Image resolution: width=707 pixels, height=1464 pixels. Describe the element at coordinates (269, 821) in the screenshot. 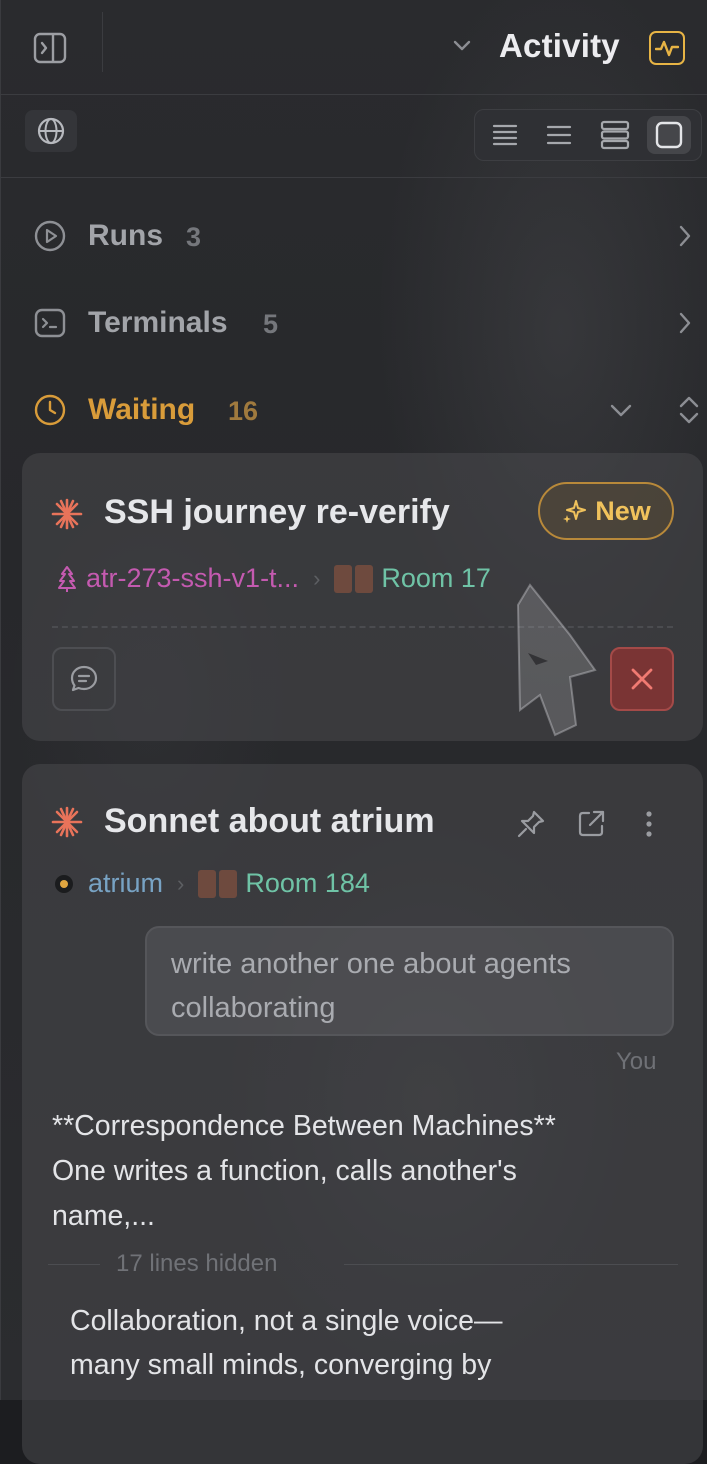

I see `card-title: Sonnet about atrium` at that location.